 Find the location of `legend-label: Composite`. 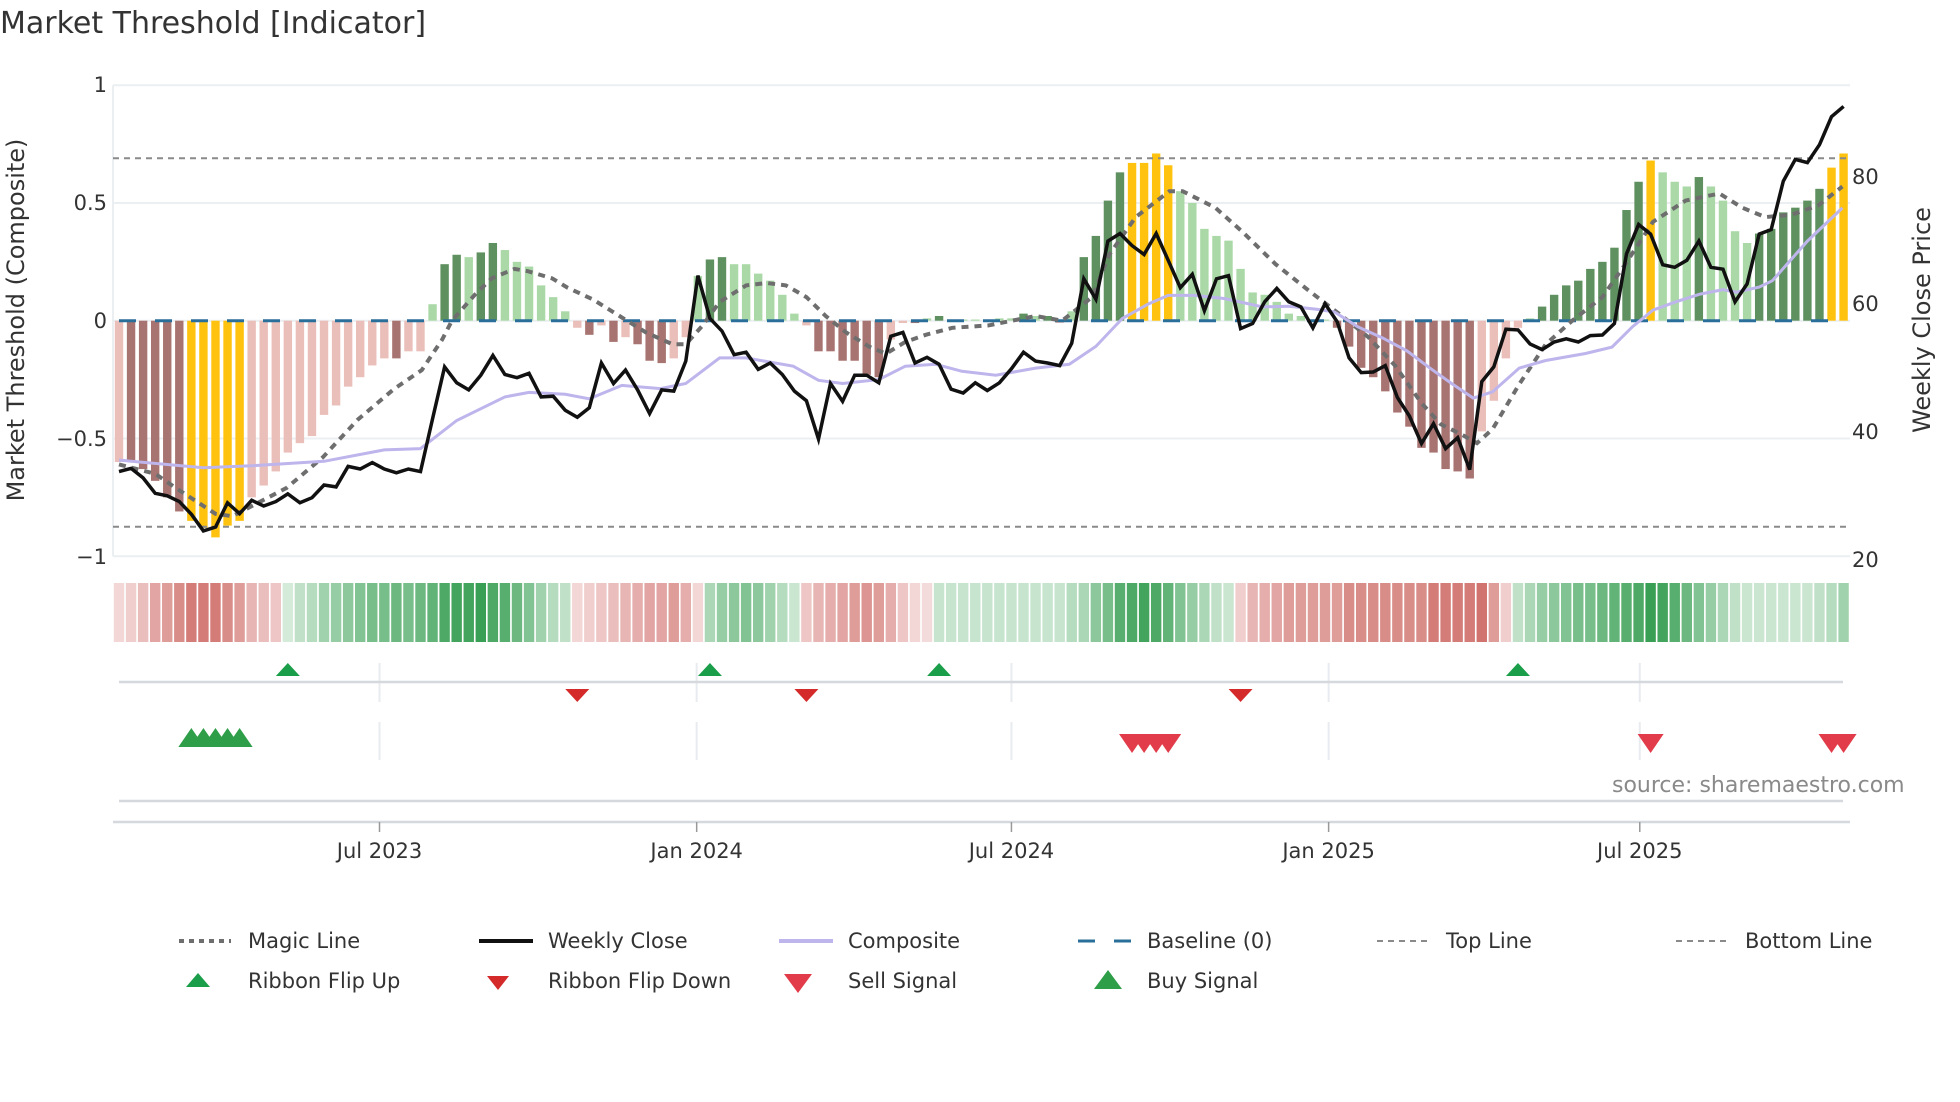

legend-label: Composite is located at coordinates (904, 941).